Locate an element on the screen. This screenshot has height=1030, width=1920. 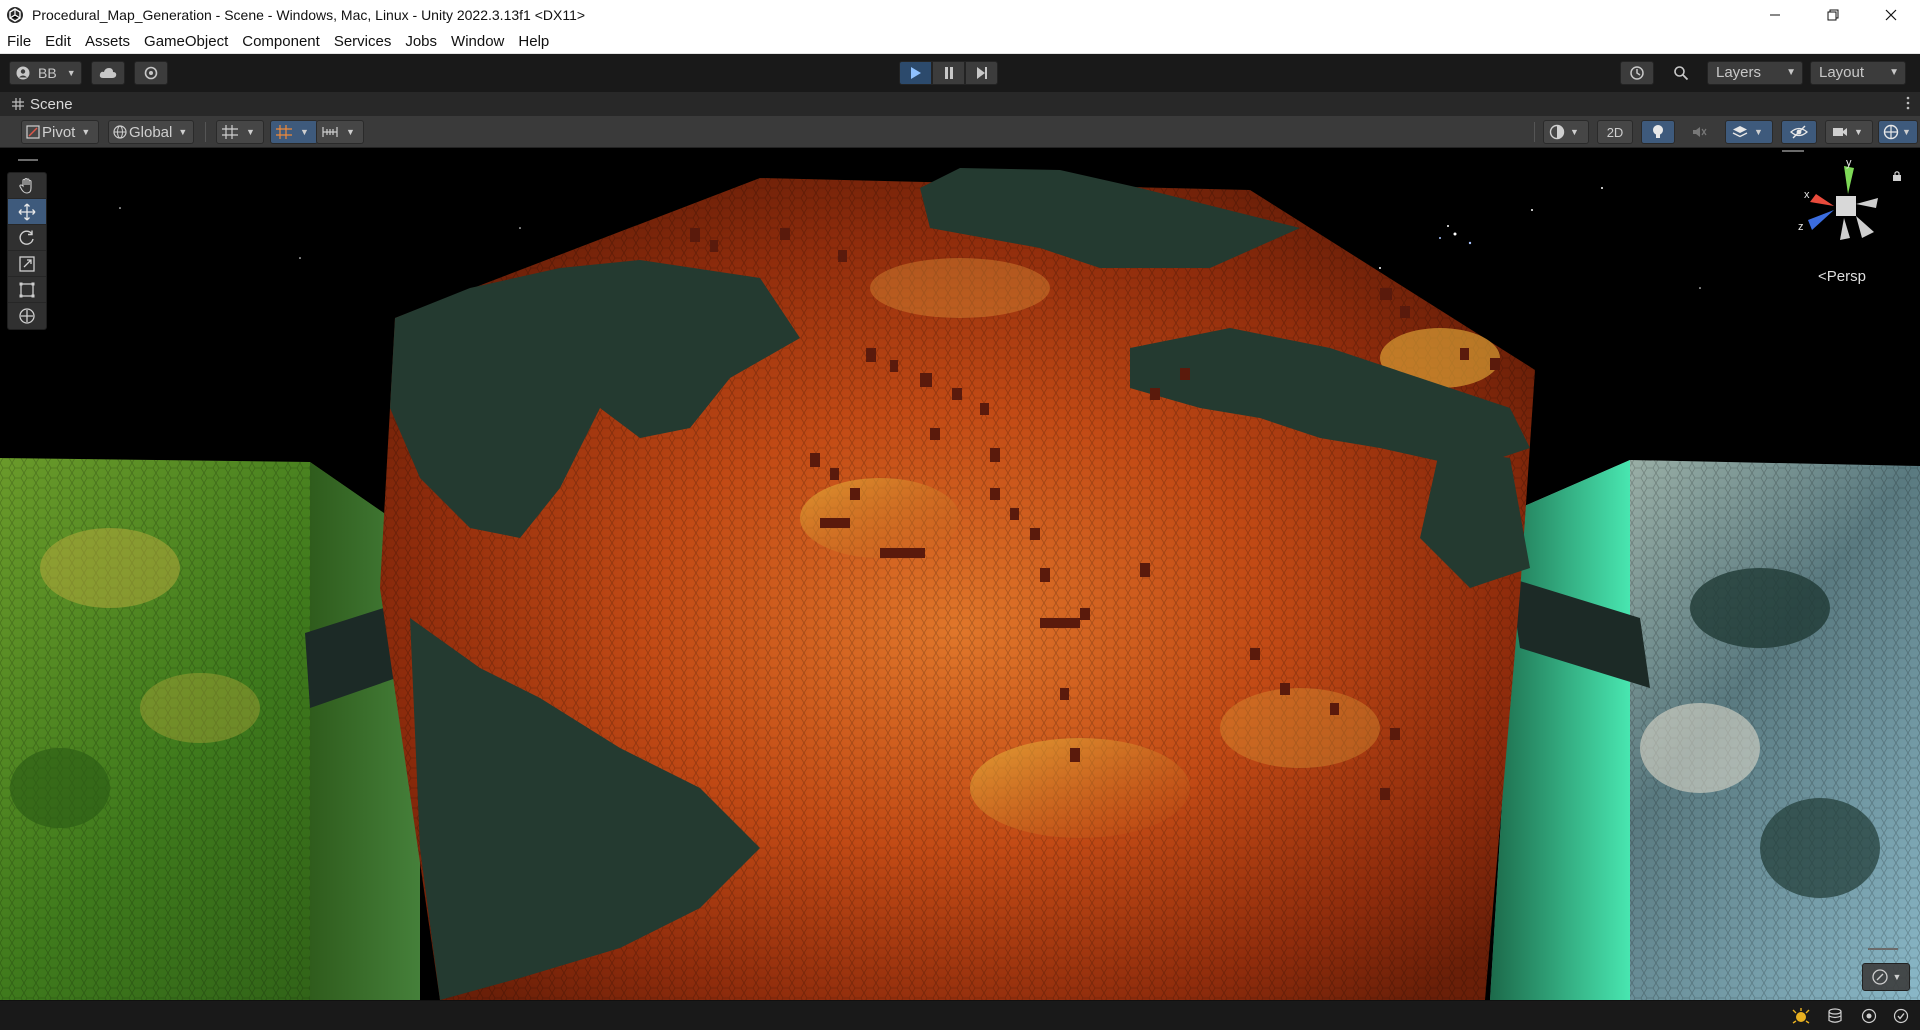
overlay-menu-button: ▼ is located at coordinates (1886, 977).